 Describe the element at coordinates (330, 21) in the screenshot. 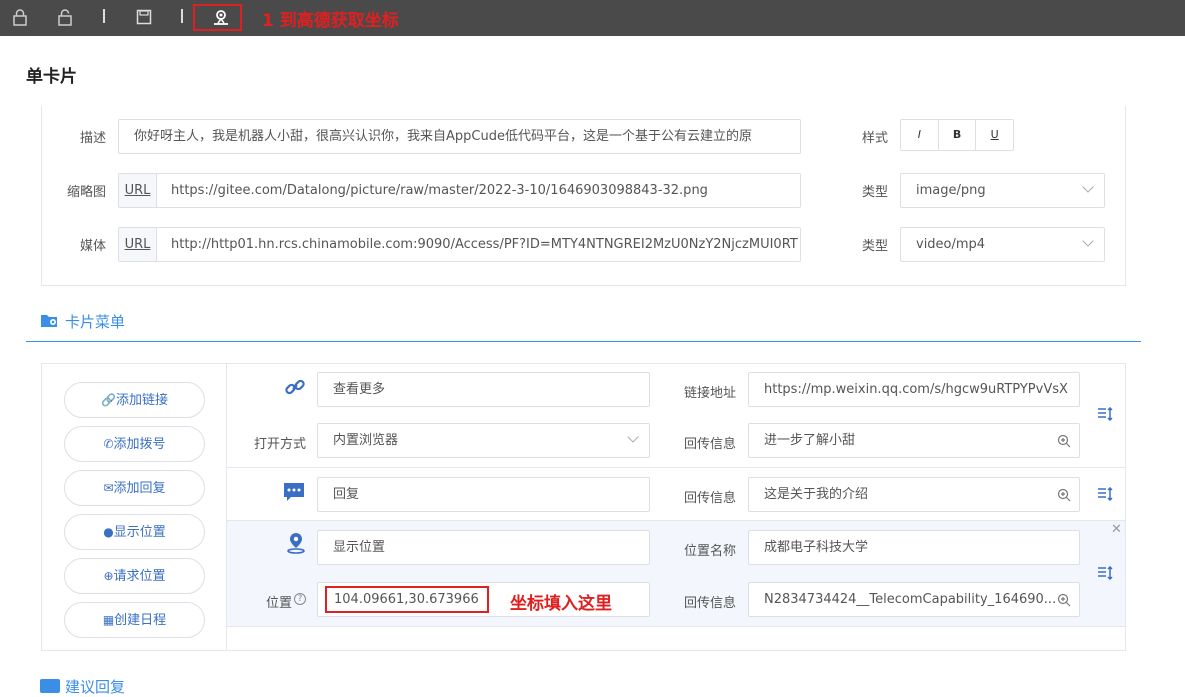

I see `annotation-step-1: 1 到高德获取坐标` at that location.